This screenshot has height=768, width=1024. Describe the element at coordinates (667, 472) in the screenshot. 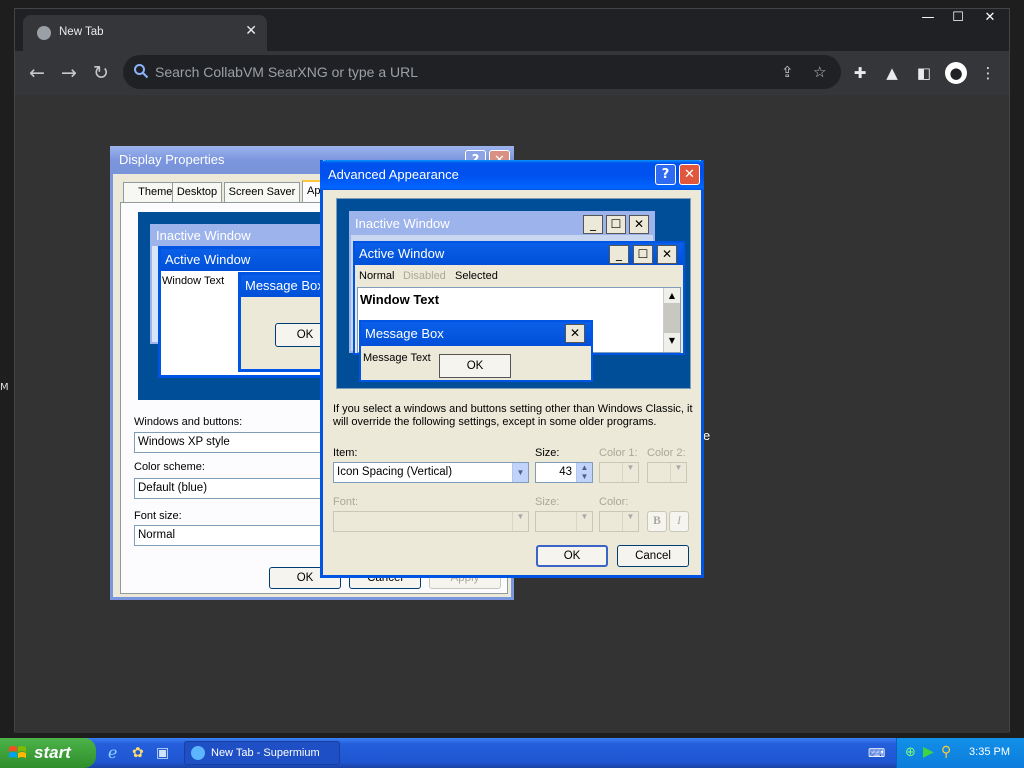

I see `color2-picker: ▼` at that location.